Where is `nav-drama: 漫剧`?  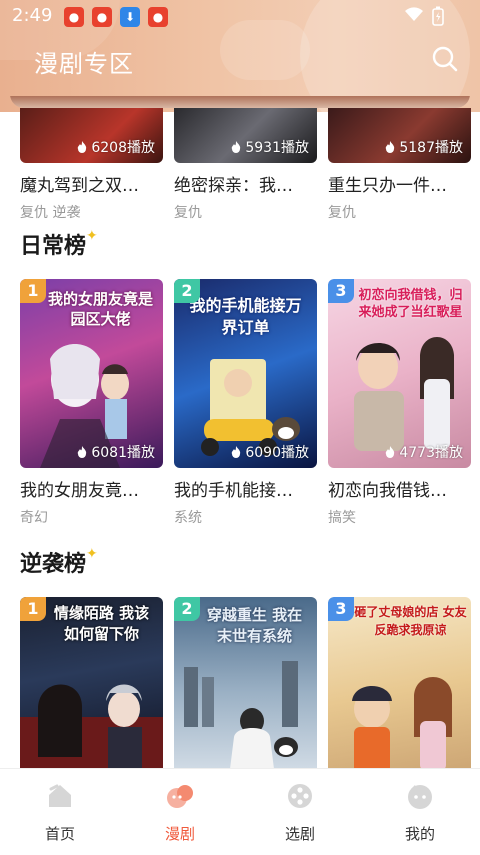
nav-drama: 漫剧 is located at coordinates (180, 812).